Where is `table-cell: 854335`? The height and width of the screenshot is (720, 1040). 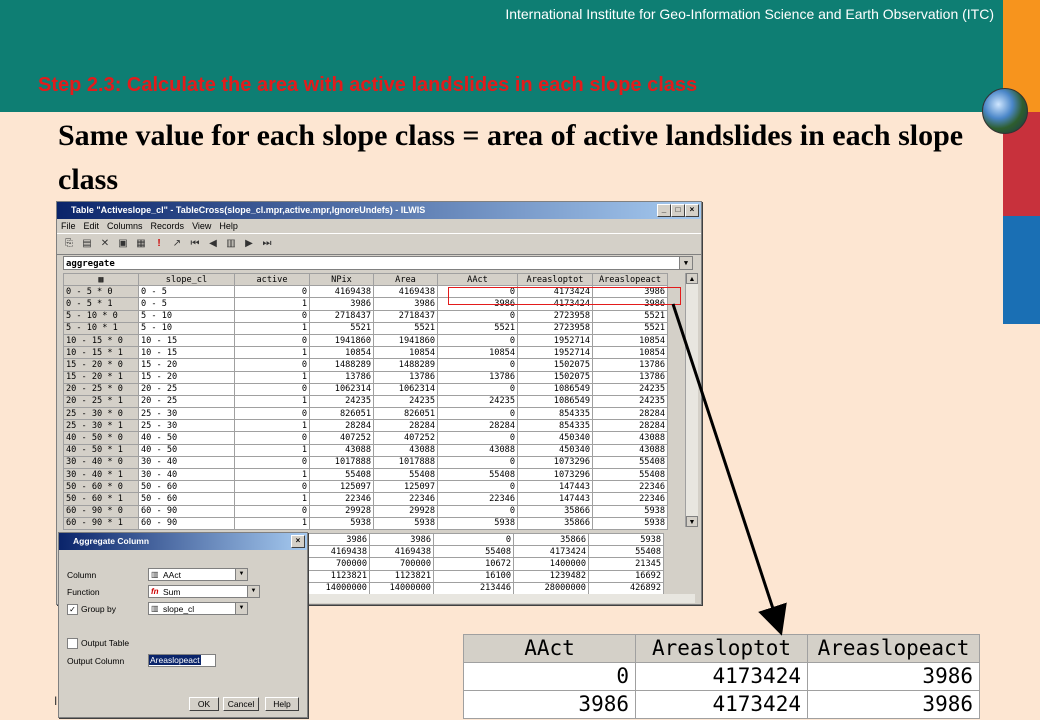
table-cell: 854335 is located at coordinates (555, 414).